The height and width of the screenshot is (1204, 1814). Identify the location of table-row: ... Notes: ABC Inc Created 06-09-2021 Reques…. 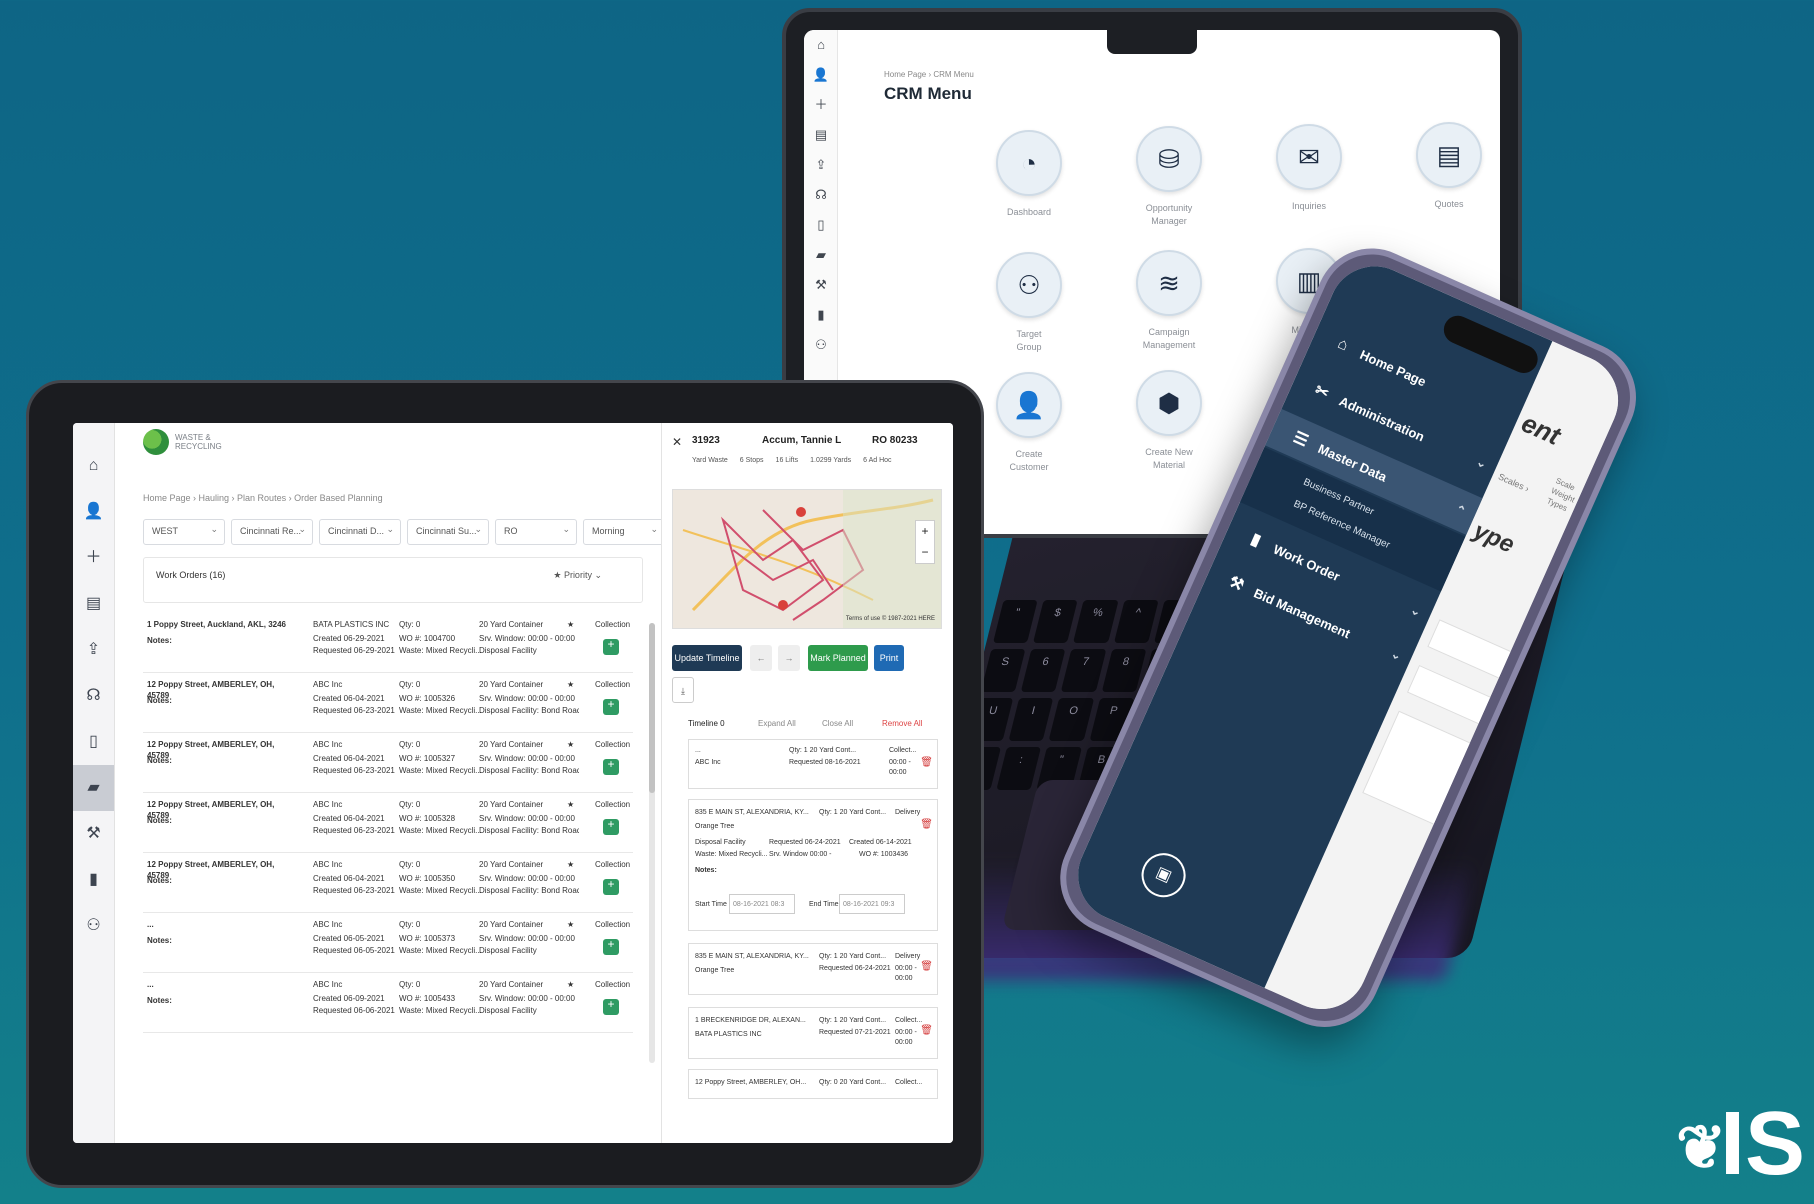
(388, 1003).